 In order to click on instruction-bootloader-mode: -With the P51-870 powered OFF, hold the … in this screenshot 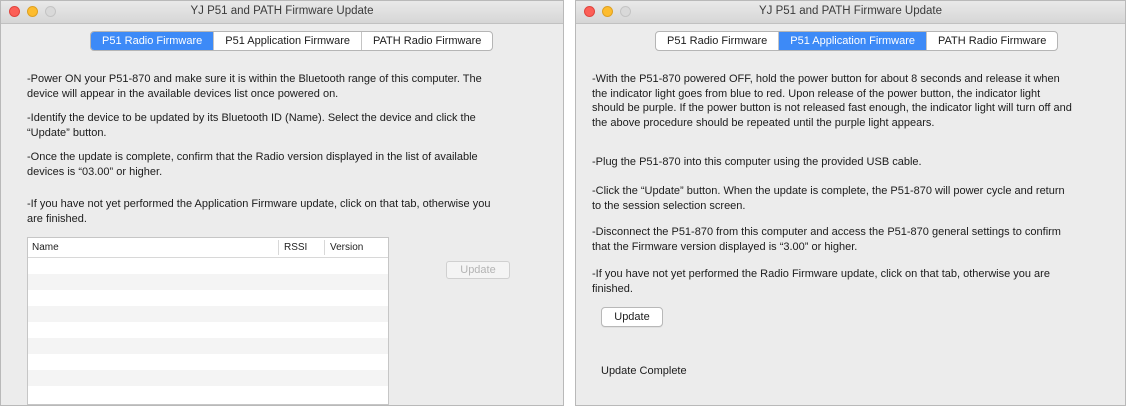, I will do `click(832, 101)`.